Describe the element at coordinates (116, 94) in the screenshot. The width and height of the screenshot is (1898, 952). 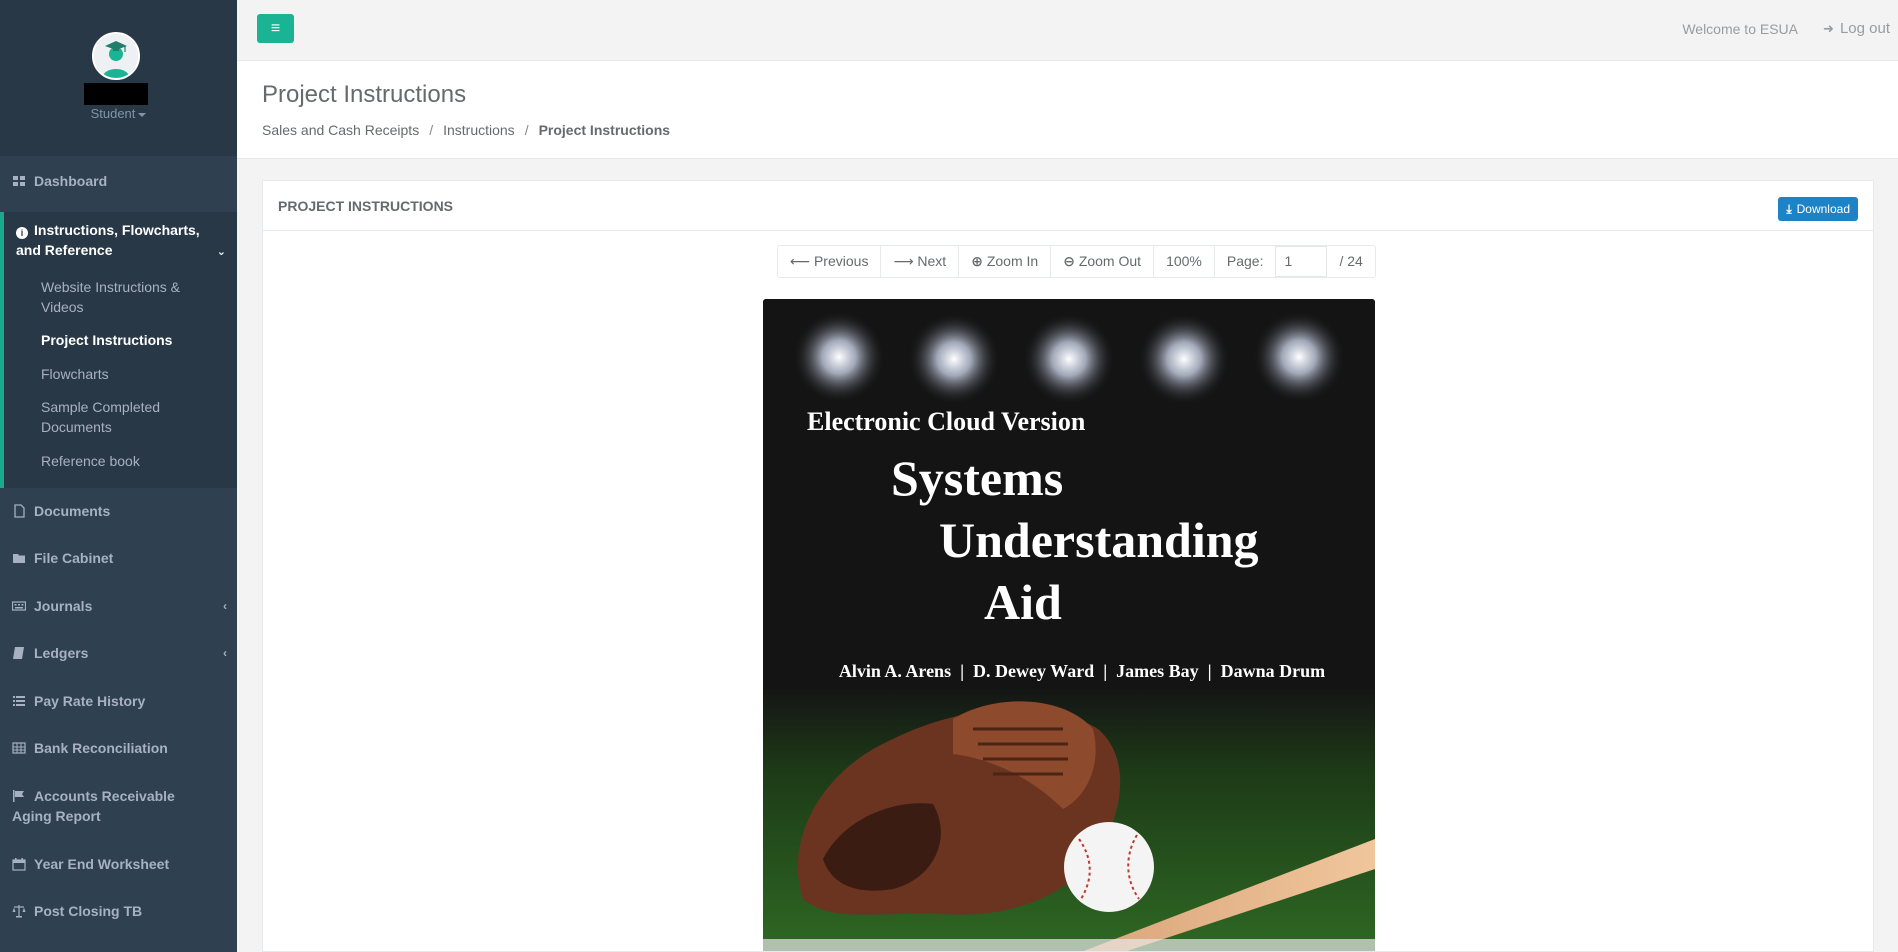
I see `redacted-username` at that location.